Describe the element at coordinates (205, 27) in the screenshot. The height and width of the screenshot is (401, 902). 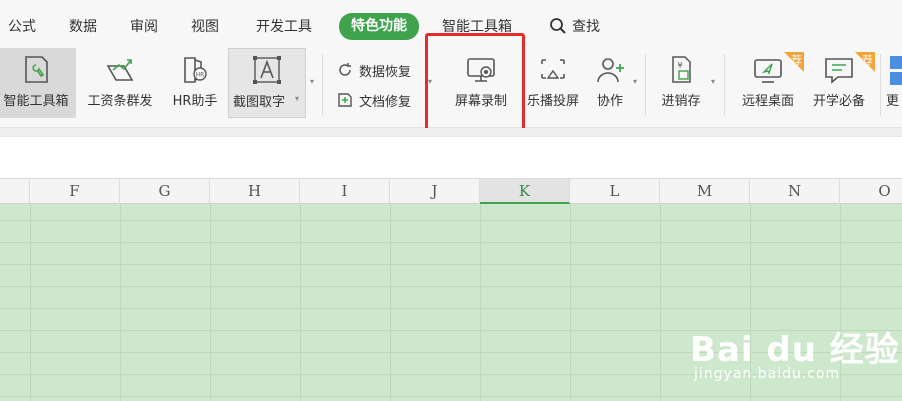
I see `tab-view: 视图` at that location.